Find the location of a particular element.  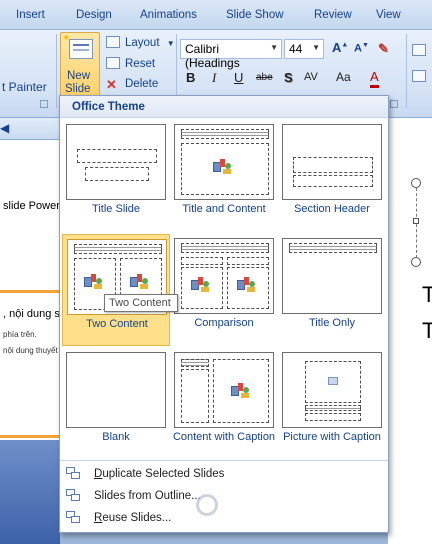

menu-item-label: Duplicate Selected Slides is located at coordinates (159, 474).